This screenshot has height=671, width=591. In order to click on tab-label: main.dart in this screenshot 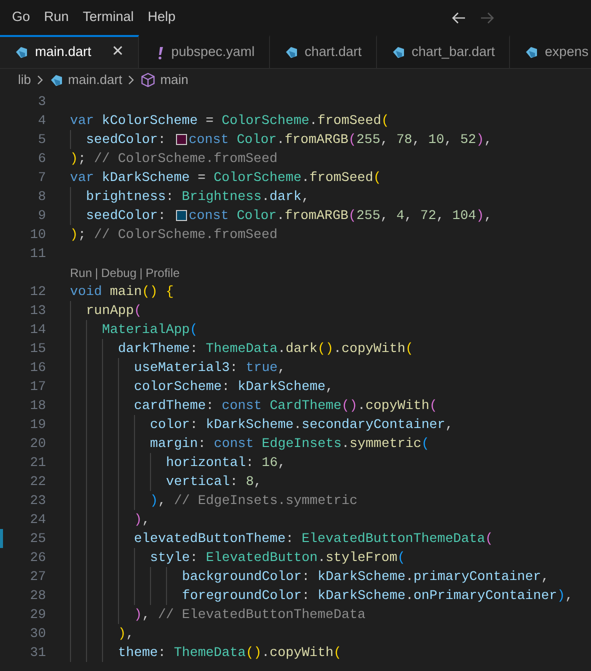, I will do `click(63, 52)`.